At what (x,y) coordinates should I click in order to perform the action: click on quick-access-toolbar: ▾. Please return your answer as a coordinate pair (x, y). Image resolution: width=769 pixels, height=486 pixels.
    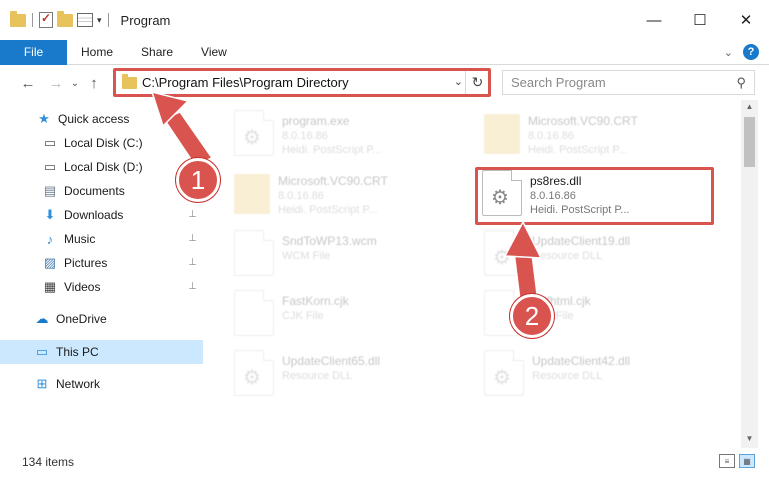
    Looking at the image, I should click on (55, 20).